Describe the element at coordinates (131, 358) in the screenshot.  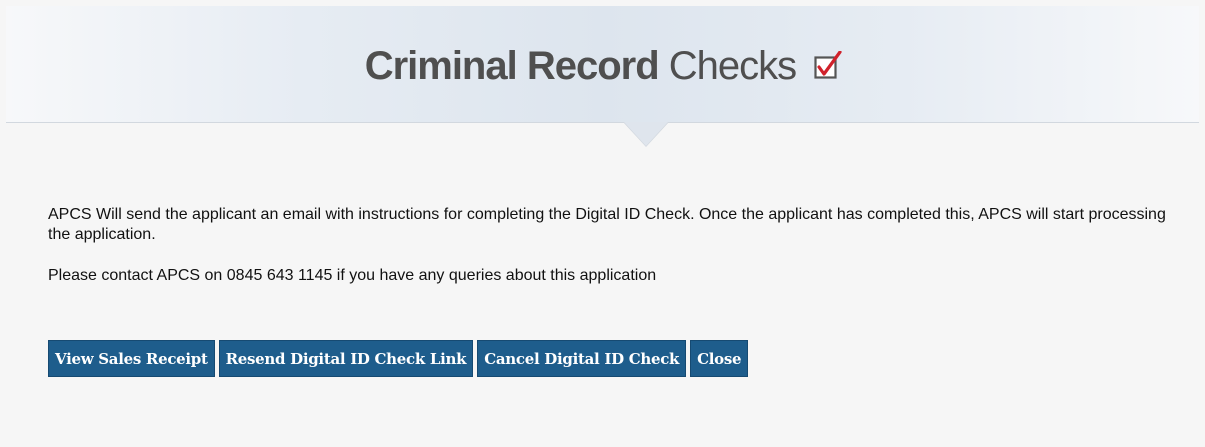
I see `view-sales-receipt-button: View Sales Receipt` at that location.